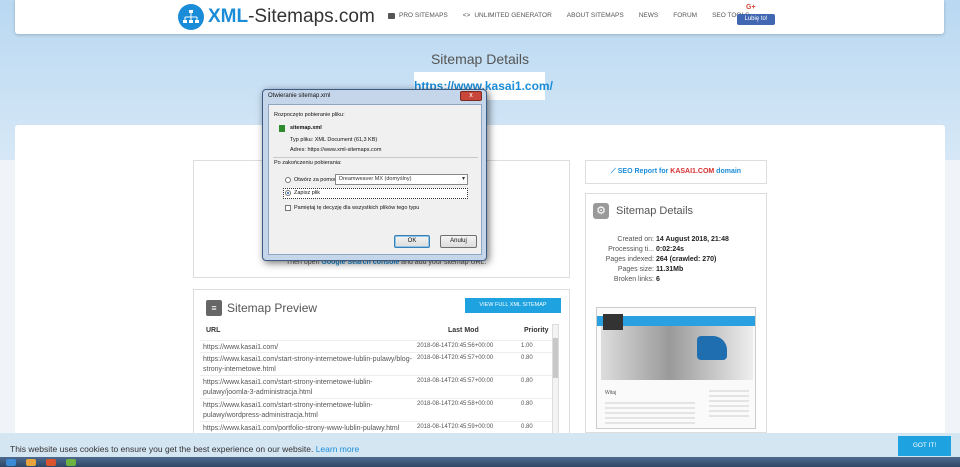  What do you see at coordinates (31, 462) in the screenshot?
I see `explorer-icon` at bounding box center [31, 462].